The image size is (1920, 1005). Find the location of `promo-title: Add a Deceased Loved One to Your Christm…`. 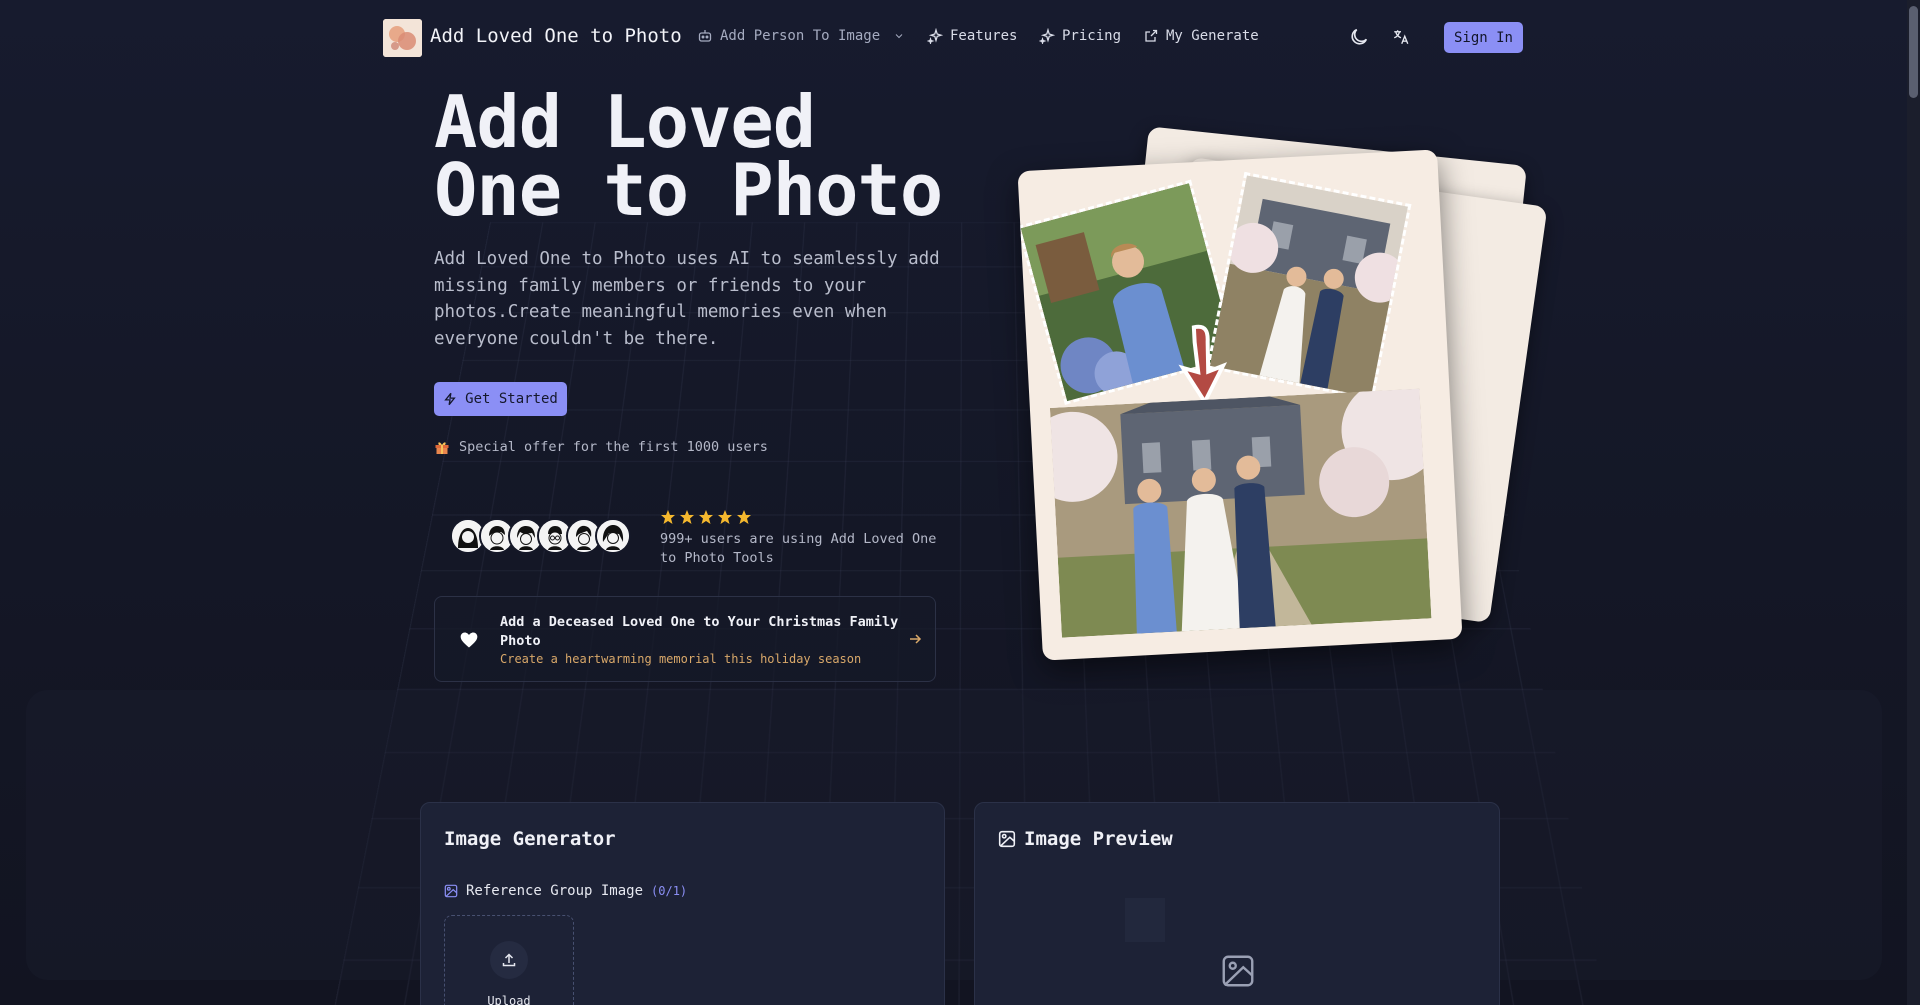

promo-title: Add a Deceased Loved One to Your Christm… is located at coordinates (699, 631).